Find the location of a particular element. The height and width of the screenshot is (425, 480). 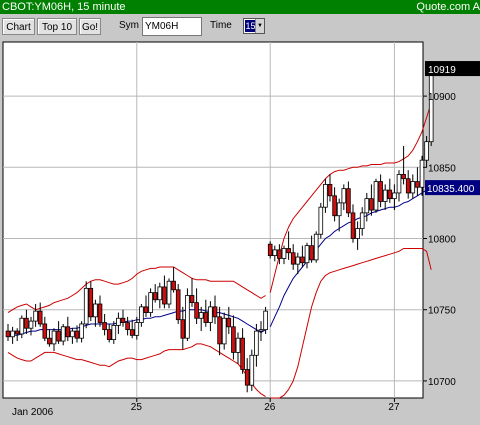

symbol-input is located at coordinates (172, 26).